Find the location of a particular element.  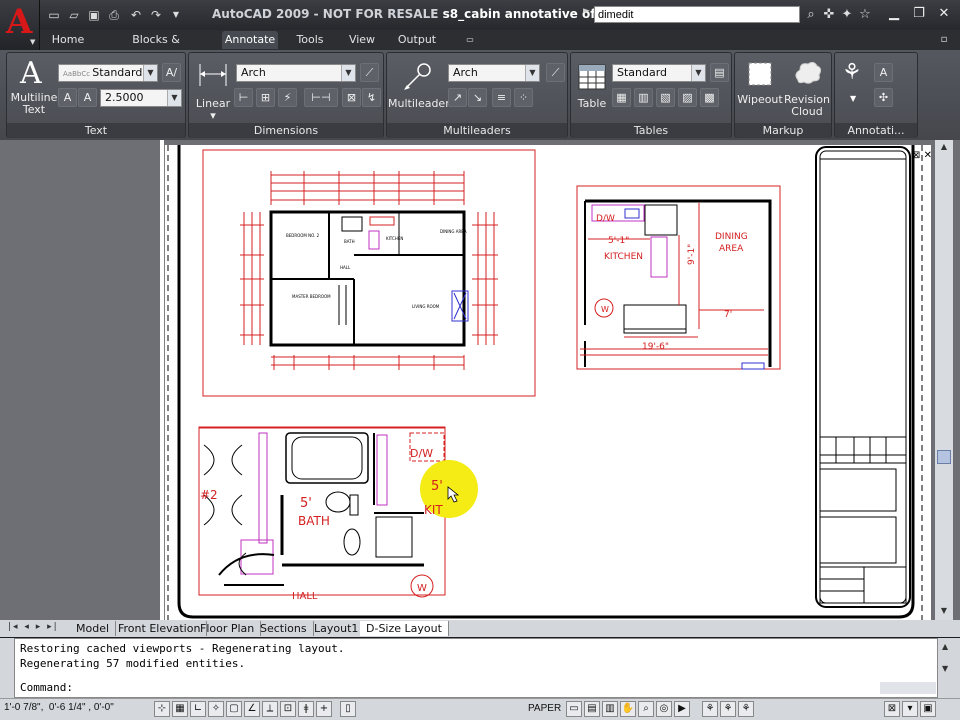

object-snap-tracking-icon: ∠ is located at coordinates (252, 709).